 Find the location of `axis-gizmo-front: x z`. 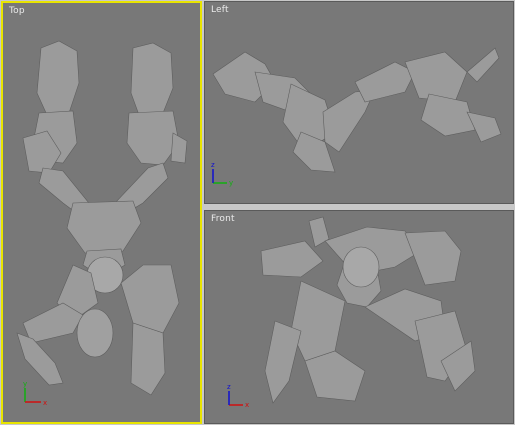

axis-gizmo-front: x z is located at coordinates (238, 396).